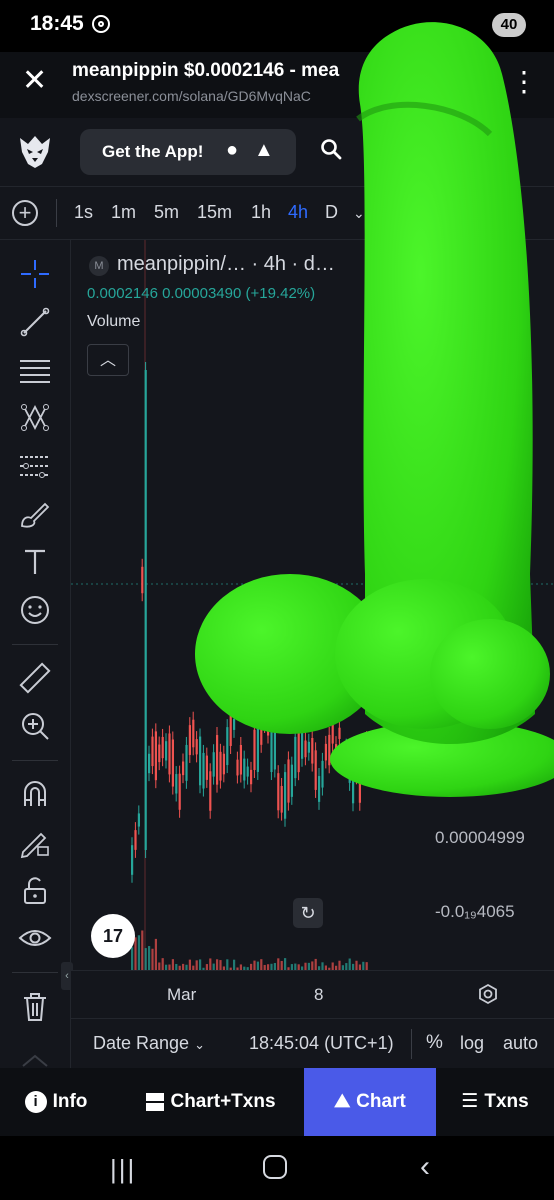  What do you see at coordinates (495, 1102) in the screenshot?
I see `tab-txns: ☰ Txns` at bounding box center [495, 1102].